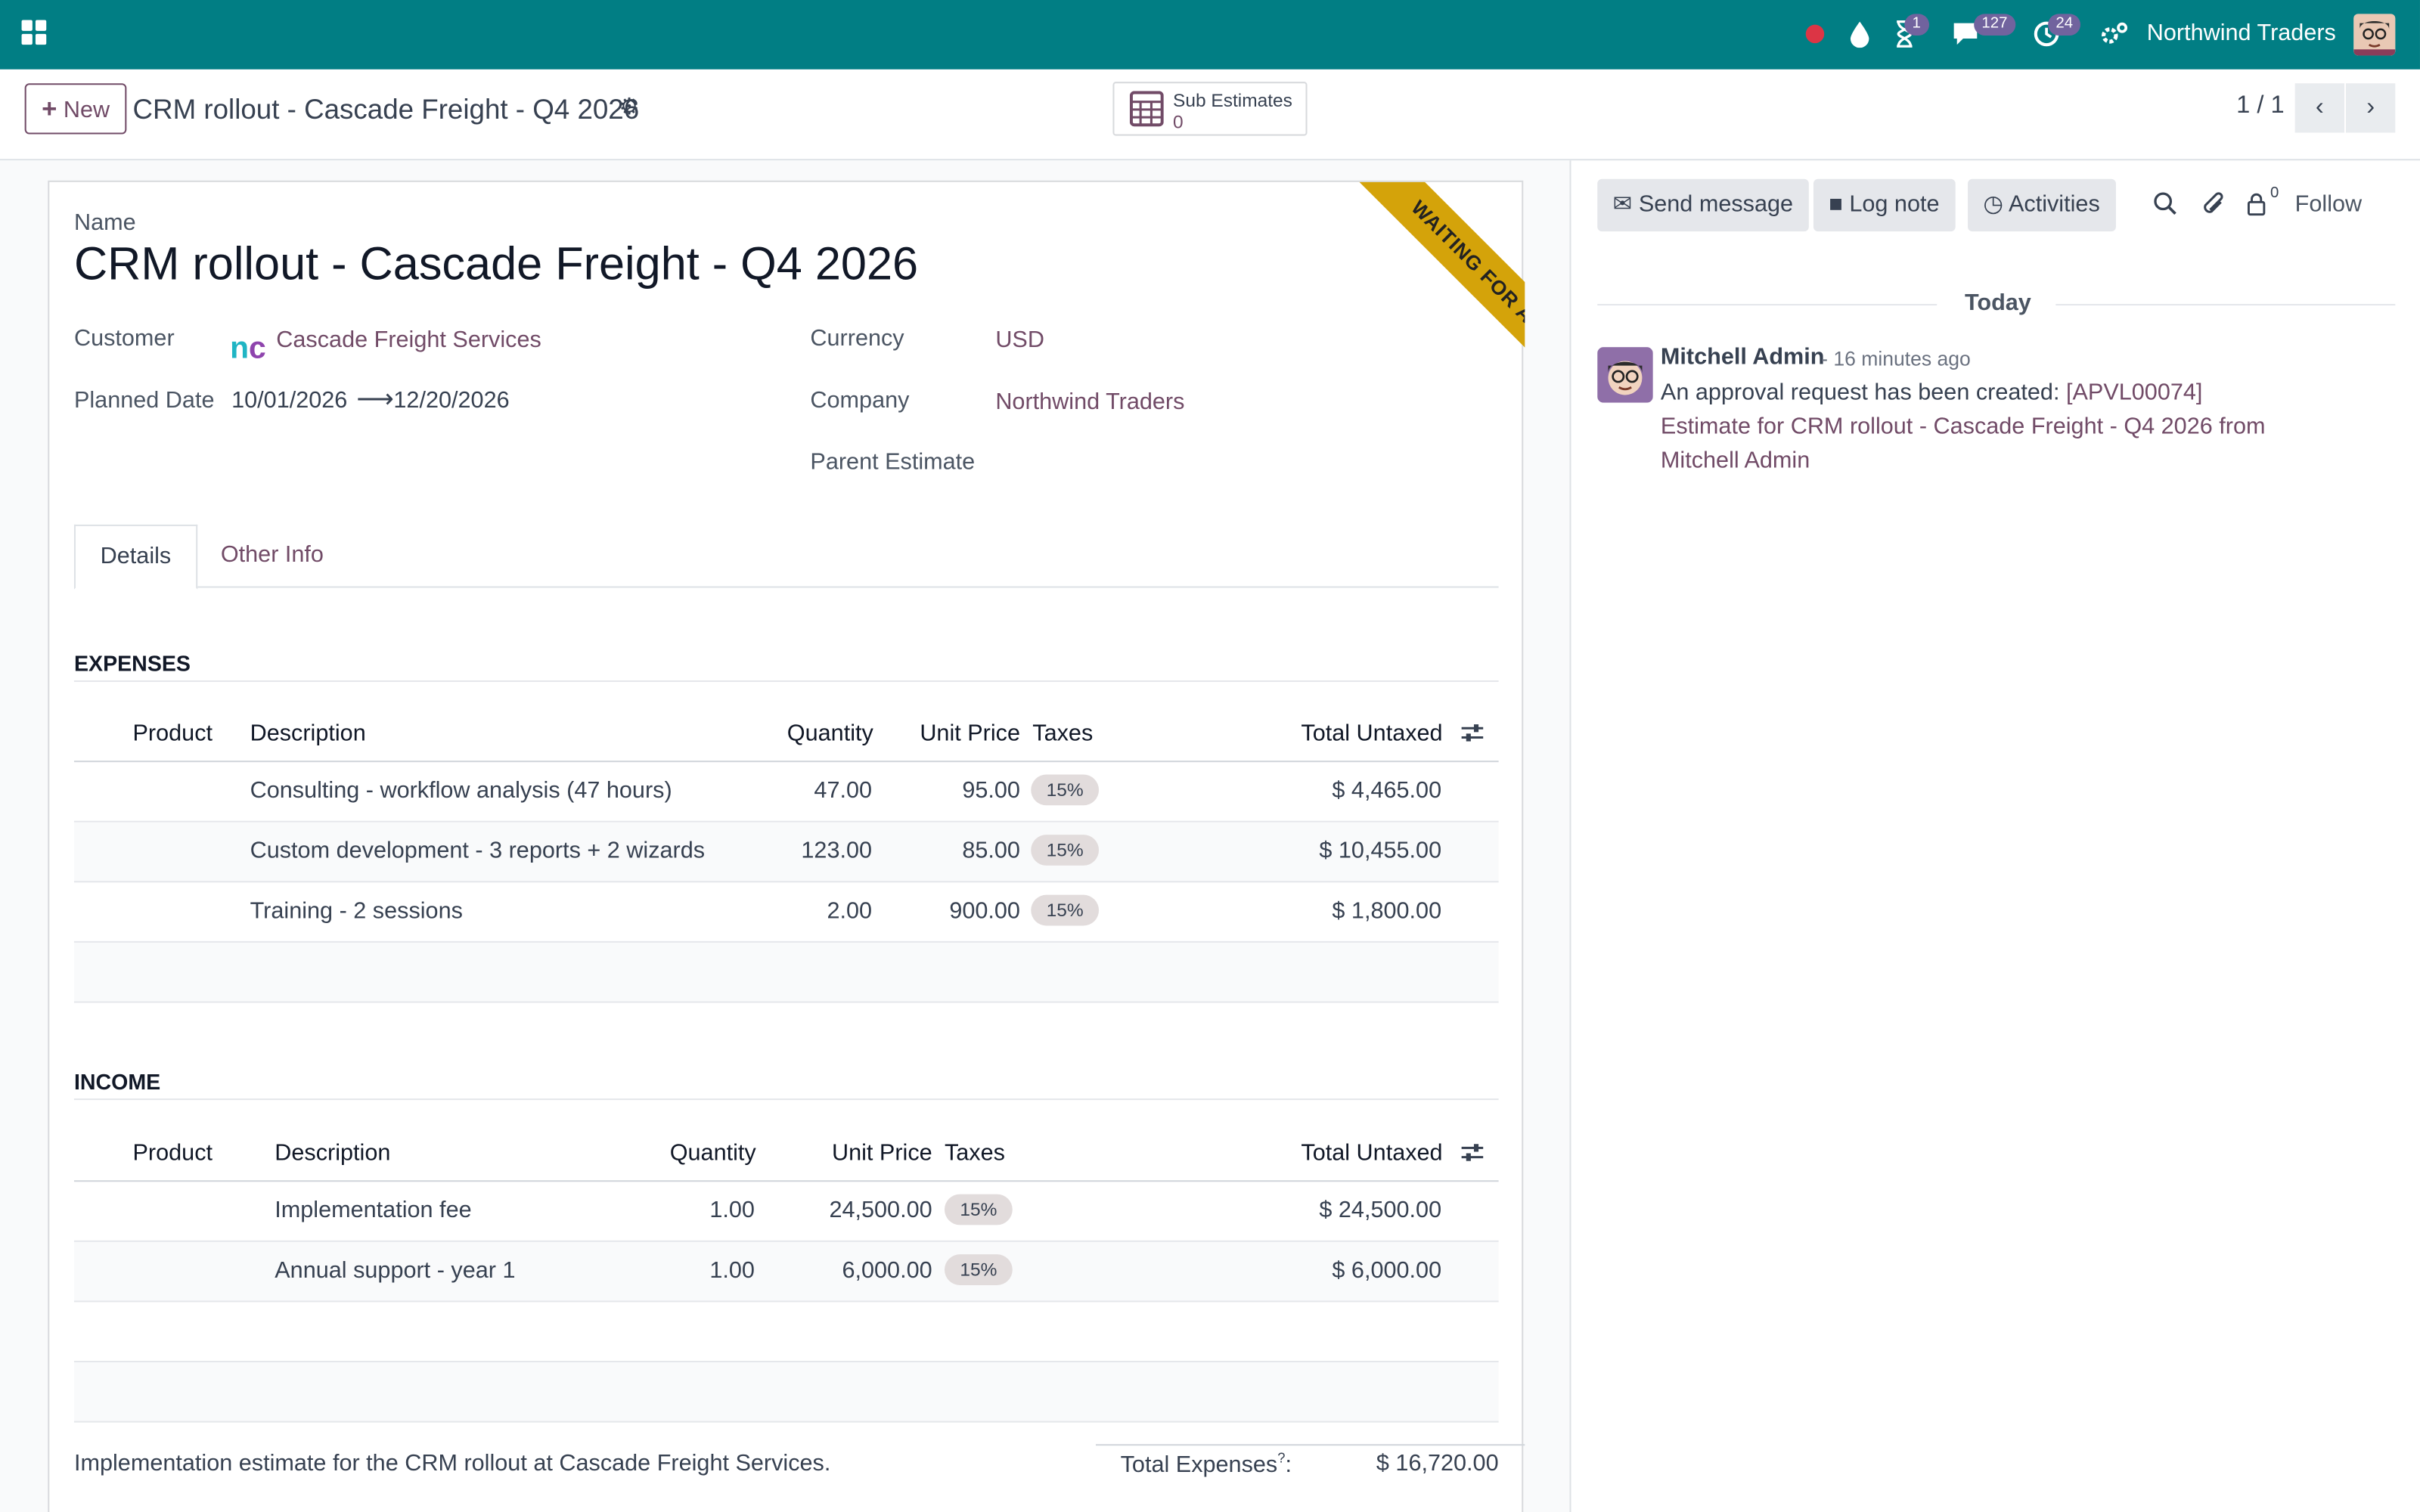 The height and width of the screenshot is (1512, 2420). Describe the element at coordinates (887, 1270) in the screenshot. I see `row-unit-price: 6,000.00` at that location.